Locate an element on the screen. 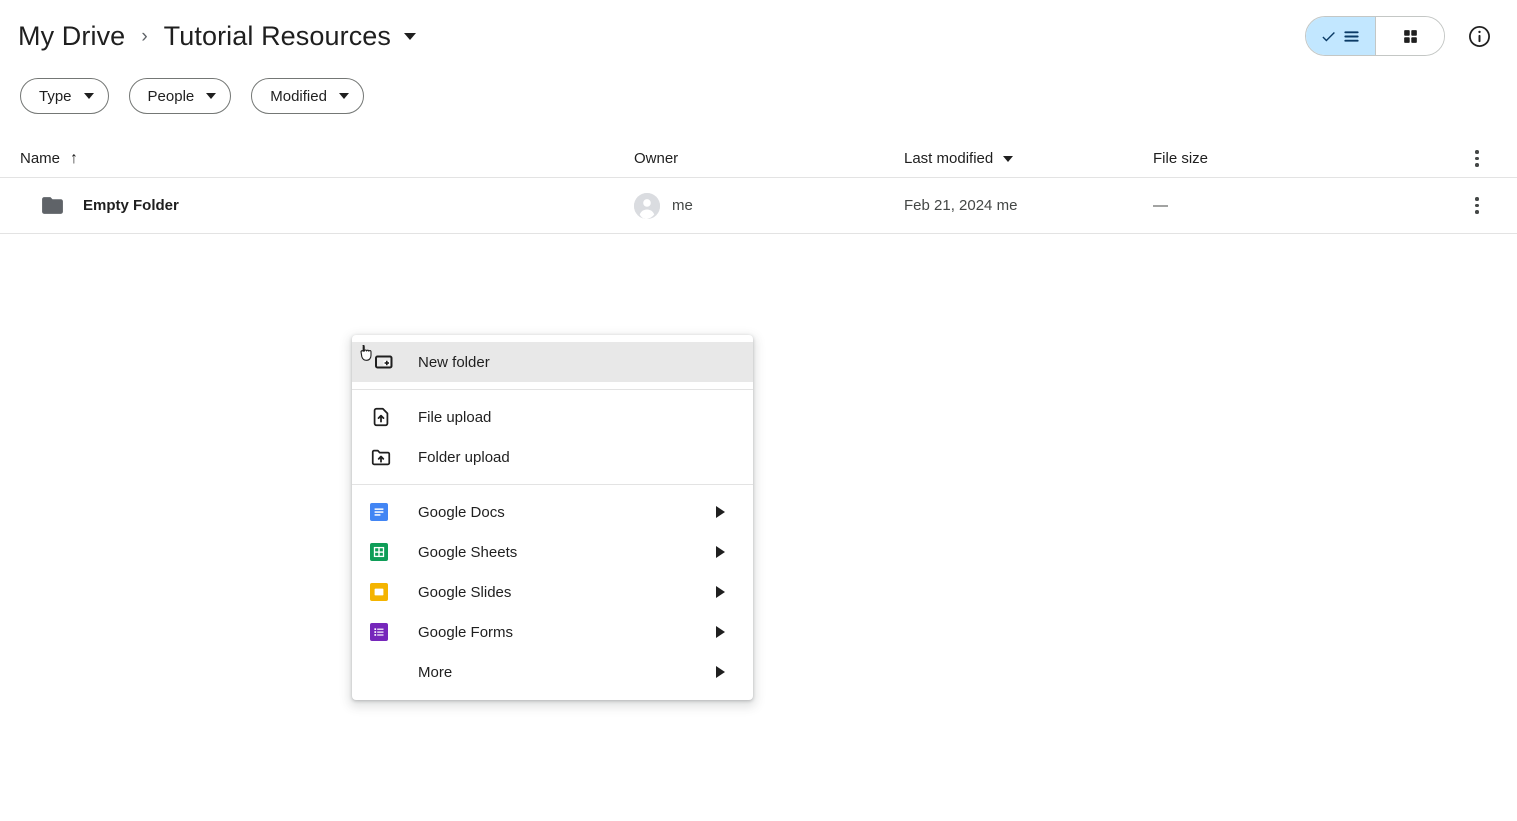 This screenshot has height=821, width=1517. context-menu-item-google-docs: Google Docs is located at coordinates (552, 512).